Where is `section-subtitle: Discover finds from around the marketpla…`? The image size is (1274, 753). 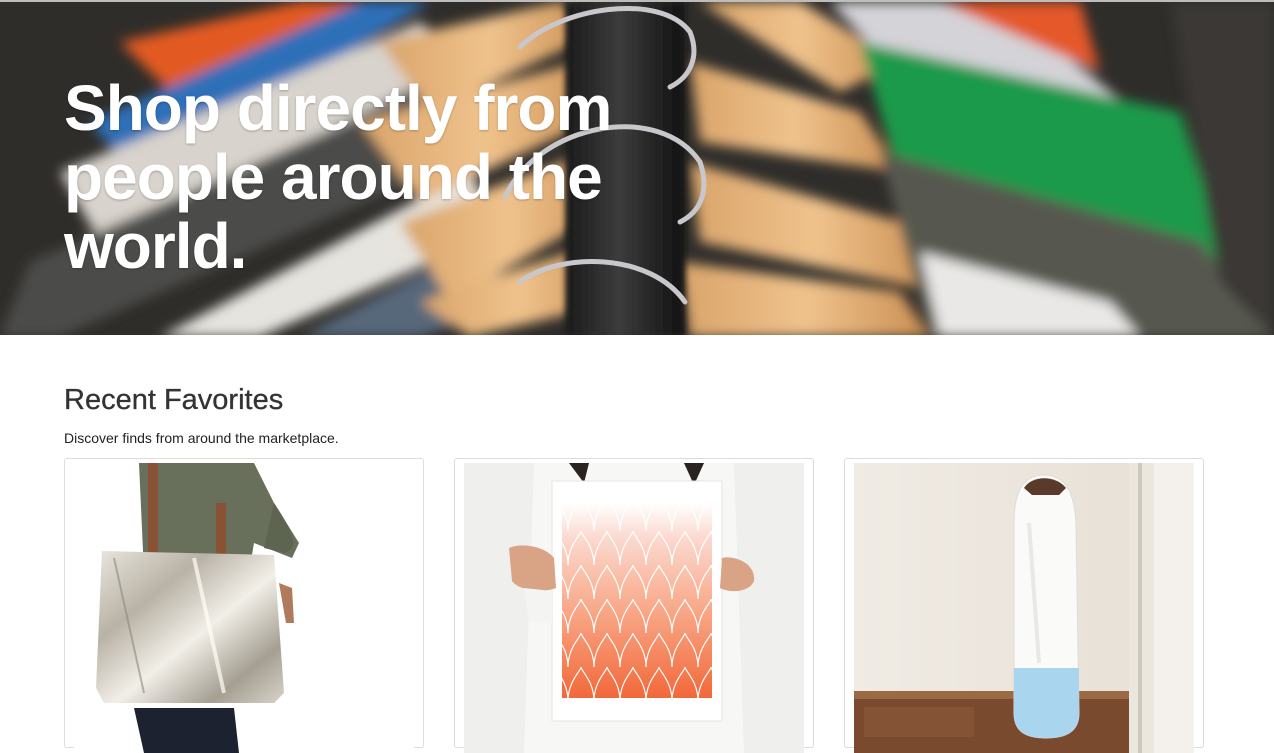 section-subtitle: Discover finds from around the marketpla… is located at coordinates (201, 438).